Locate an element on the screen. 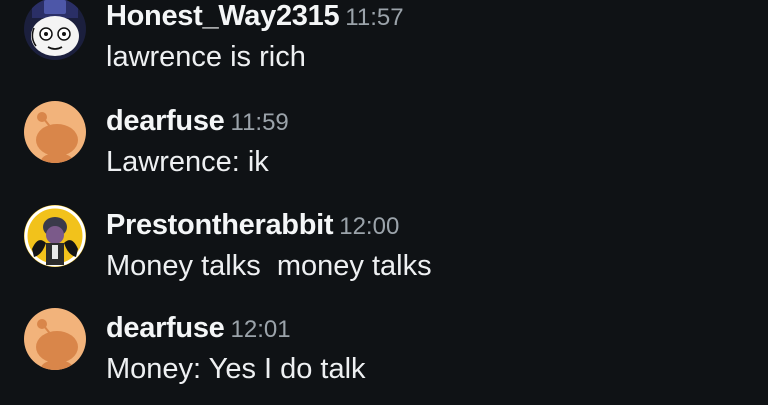 This screenshot has height=405, width=768. username-label: Honest_Way2315 is located at coordinates (223, 16).